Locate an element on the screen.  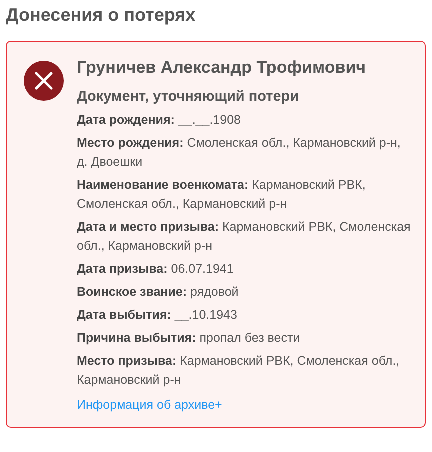
record-field: Дата призыва: 06.07.1941 is located at coordinates (246, 269).